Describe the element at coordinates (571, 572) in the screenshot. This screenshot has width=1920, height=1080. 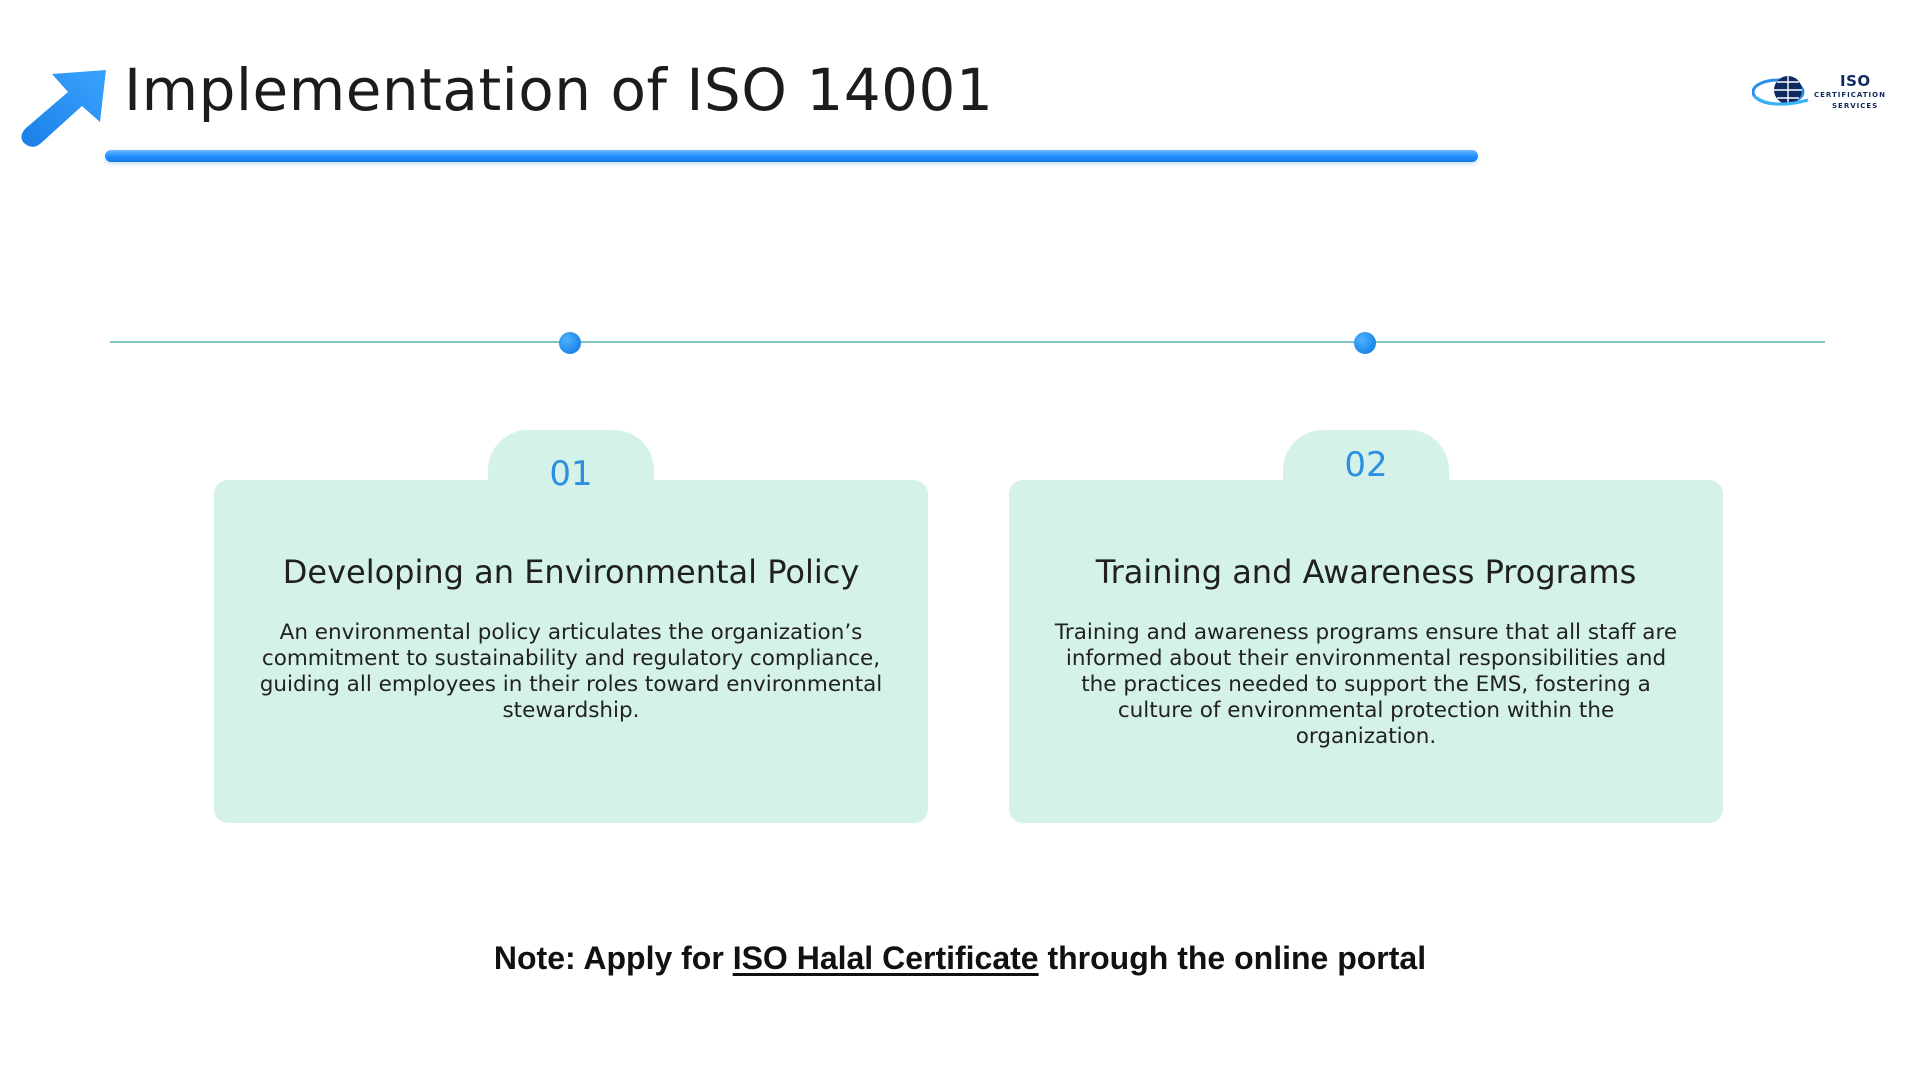
I see `card-title: Developing an Environmental Policy` at that location.